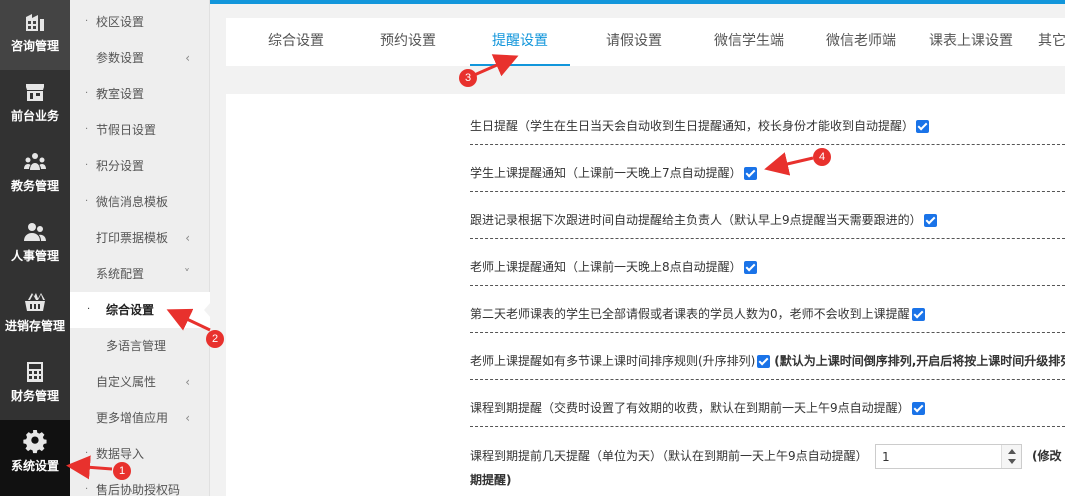 The image size is (1065, 496). What do you see at coordinates (606, 267) in the screenshot?
I see `setting-label: 老师上课提醒通知（上课前一天晚上8点自动提醒）` at bounding box center [606, 267].